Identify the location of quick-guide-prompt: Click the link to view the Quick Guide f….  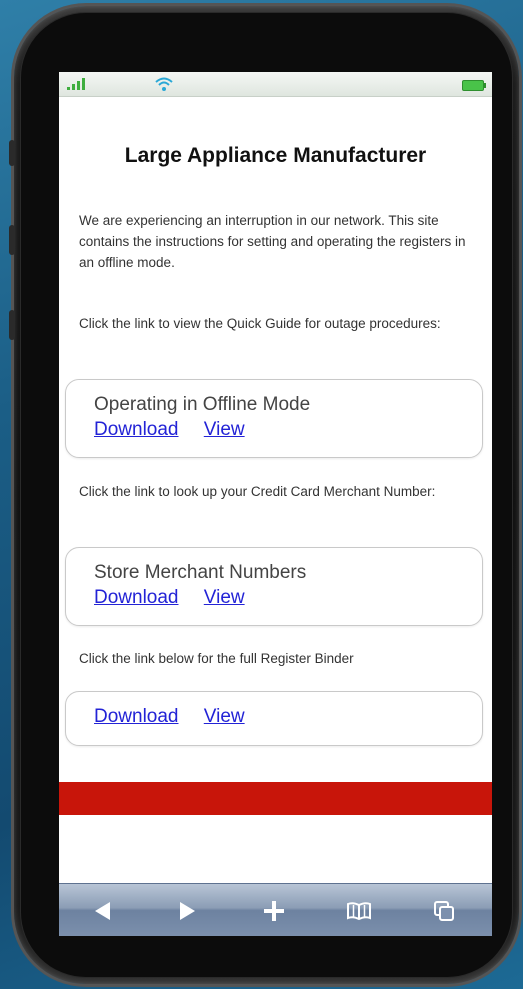
(260, 323).